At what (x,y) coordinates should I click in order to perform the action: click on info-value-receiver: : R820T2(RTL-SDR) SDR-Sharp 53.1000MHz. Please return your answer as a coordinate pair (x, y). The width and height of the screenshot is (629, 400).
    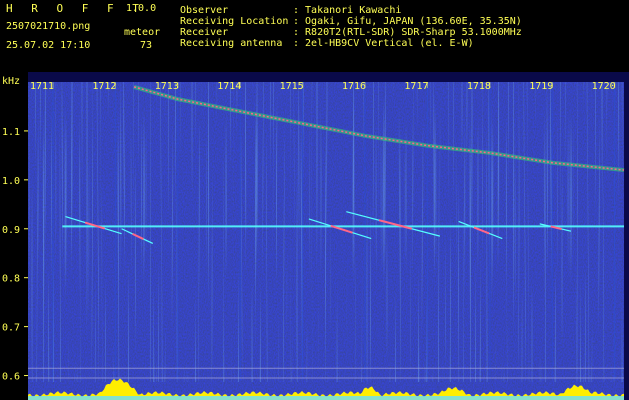
    Looking at the image, I should click on (407, 32).